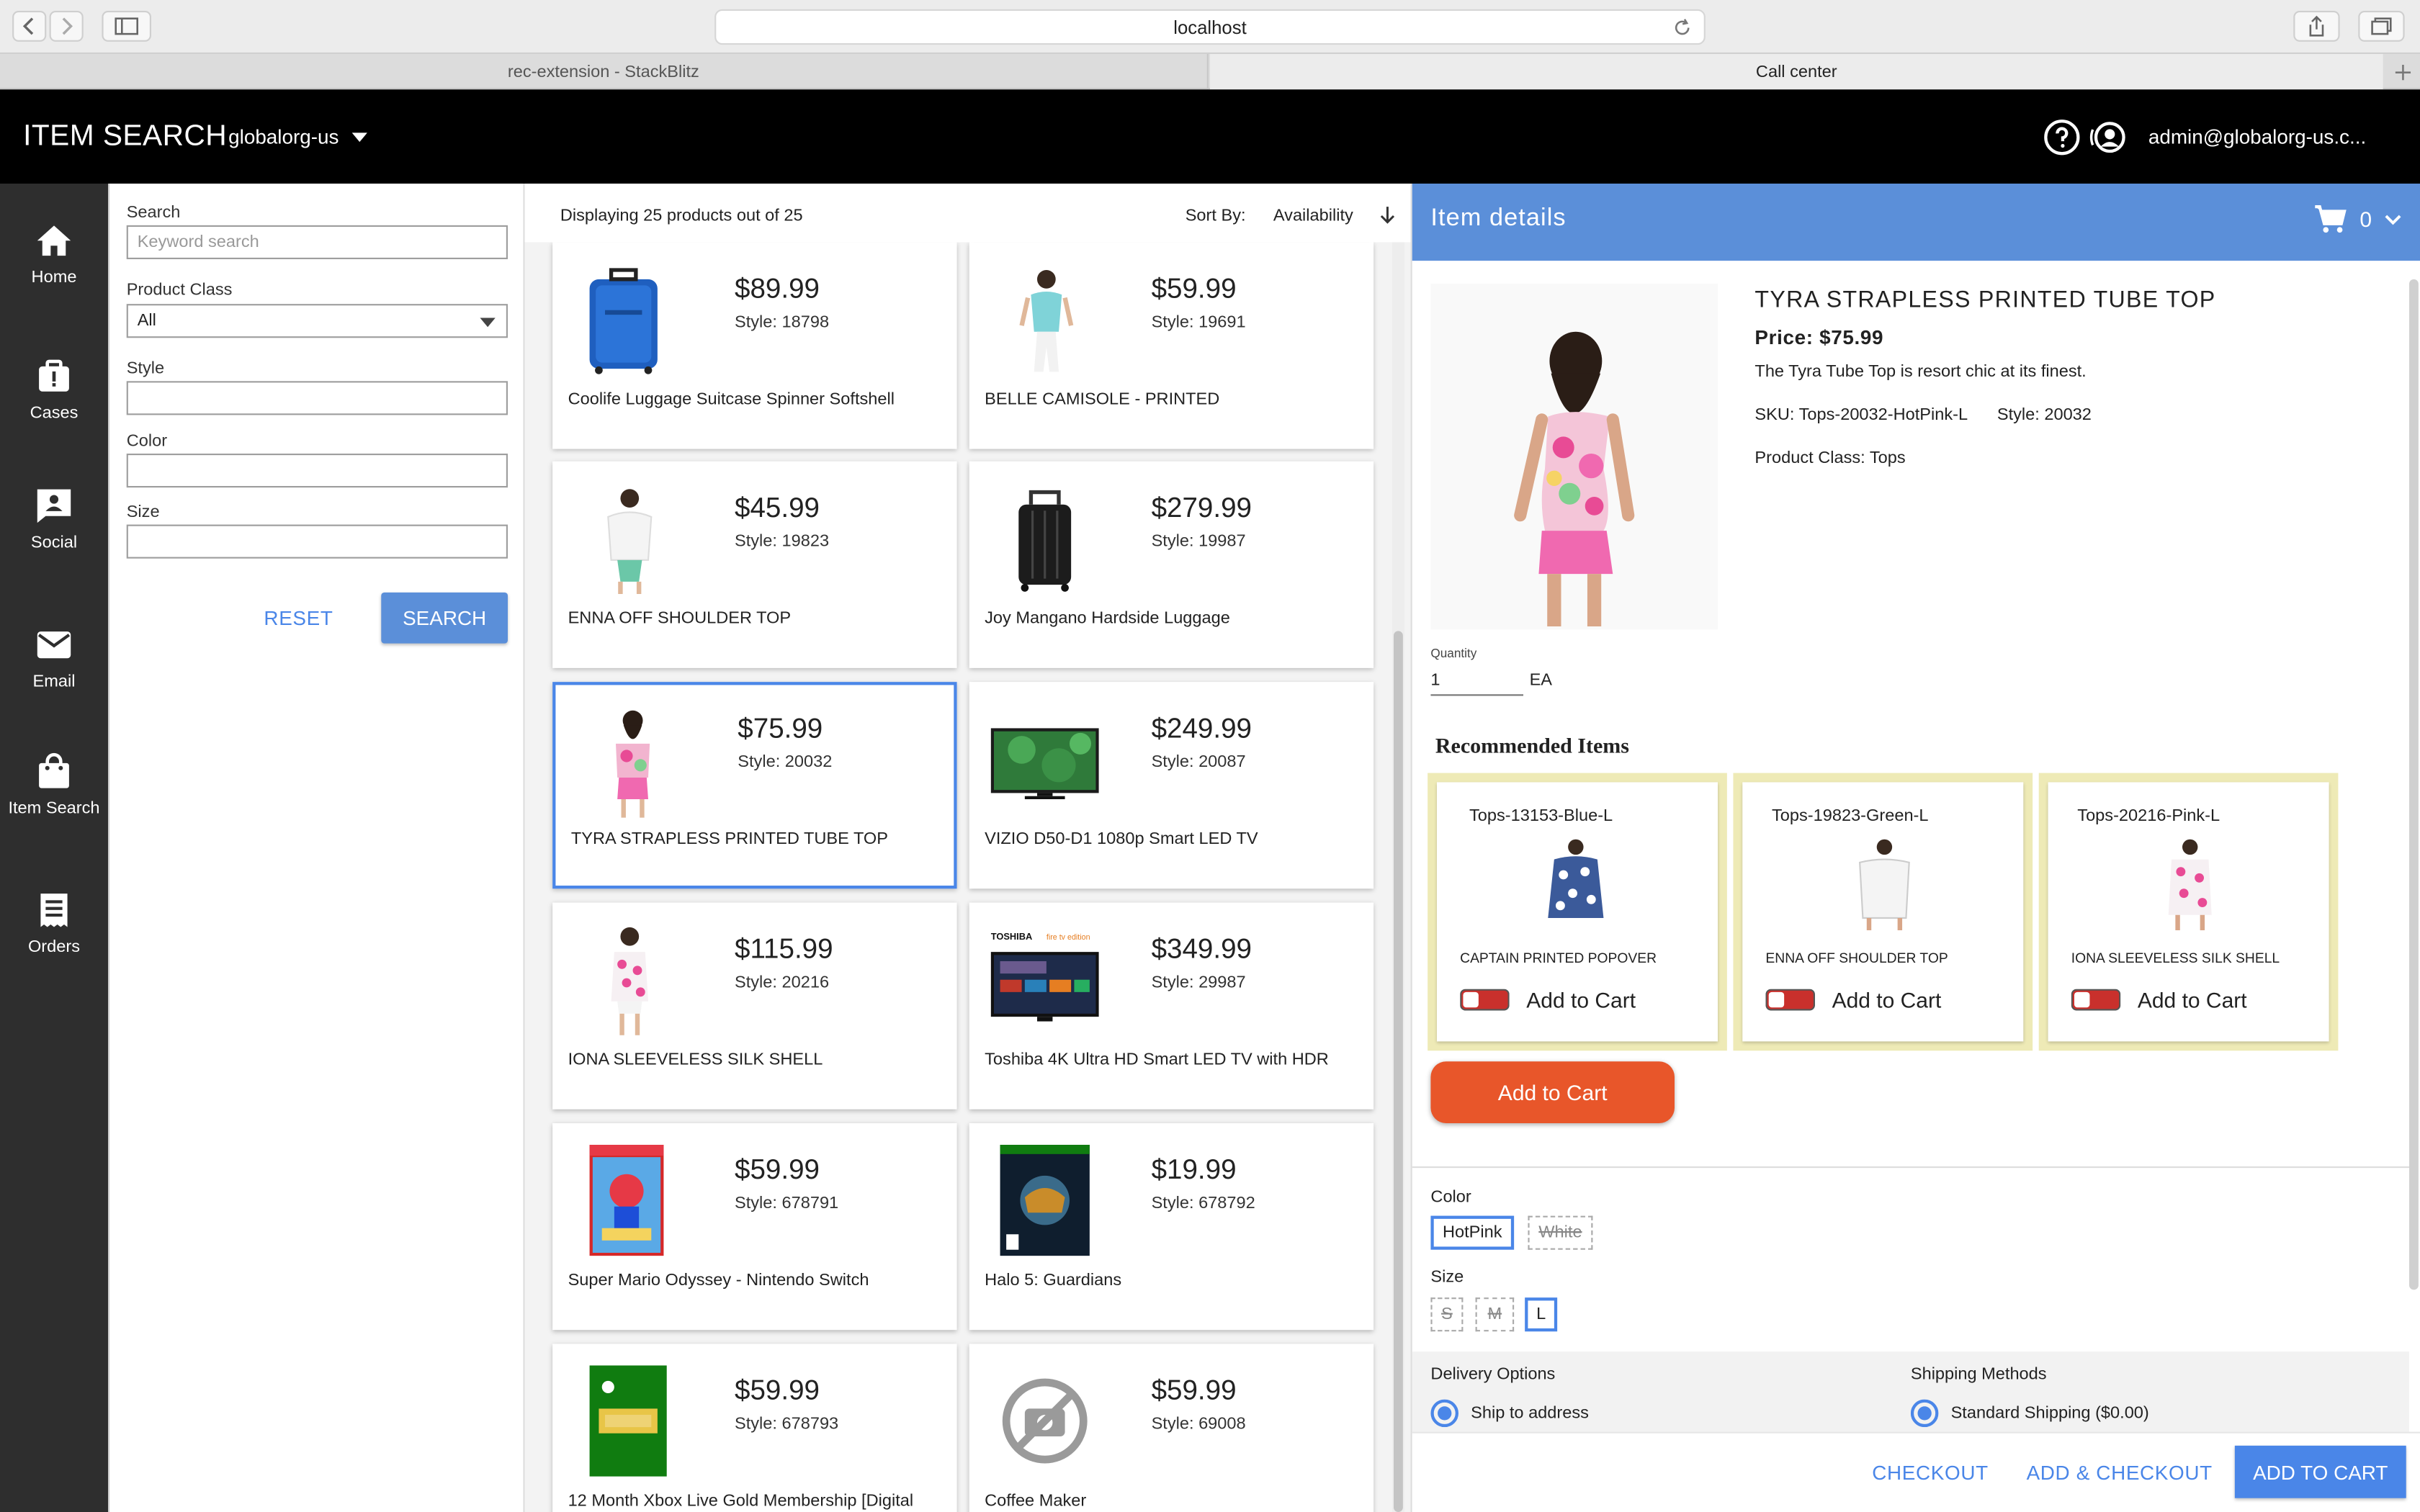 The width and height of the screenshot is (2420, 1512). Describe the element at coordinates (29, 26) in the screenshot. I see `back-button` at that location.